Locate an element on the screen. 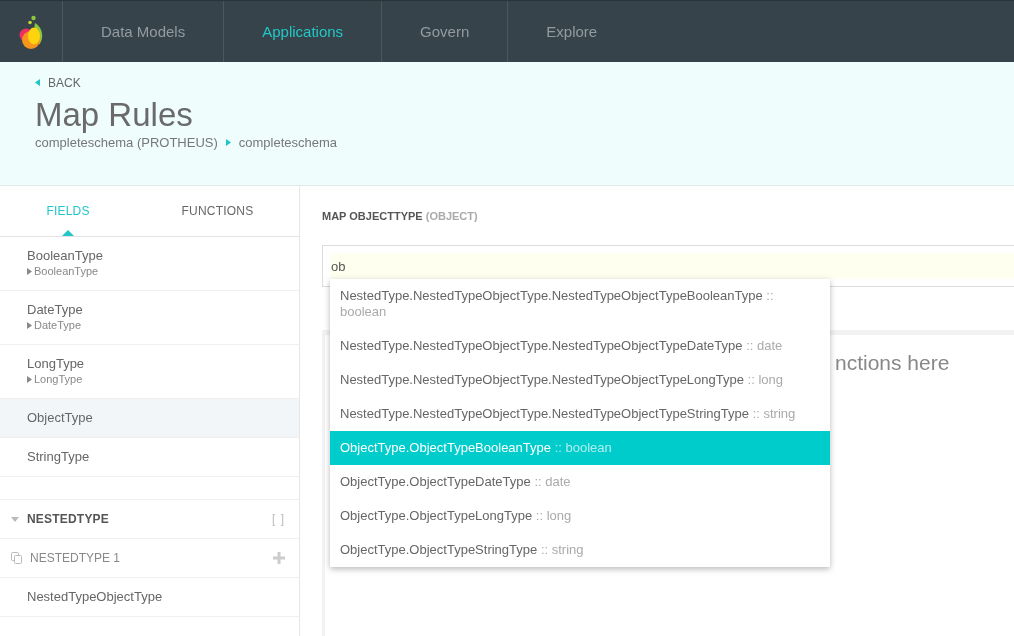  suggestion-option: ObjectType.ObjectTypeStringType :: string is located at coordinates (580, 550).